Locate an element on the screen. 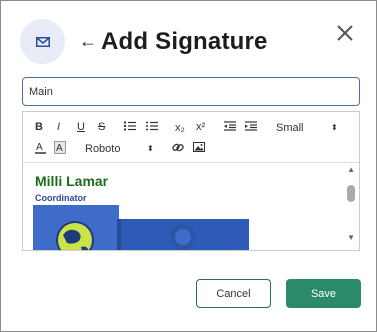  envelope-icon is located at coordinates (42, 41).